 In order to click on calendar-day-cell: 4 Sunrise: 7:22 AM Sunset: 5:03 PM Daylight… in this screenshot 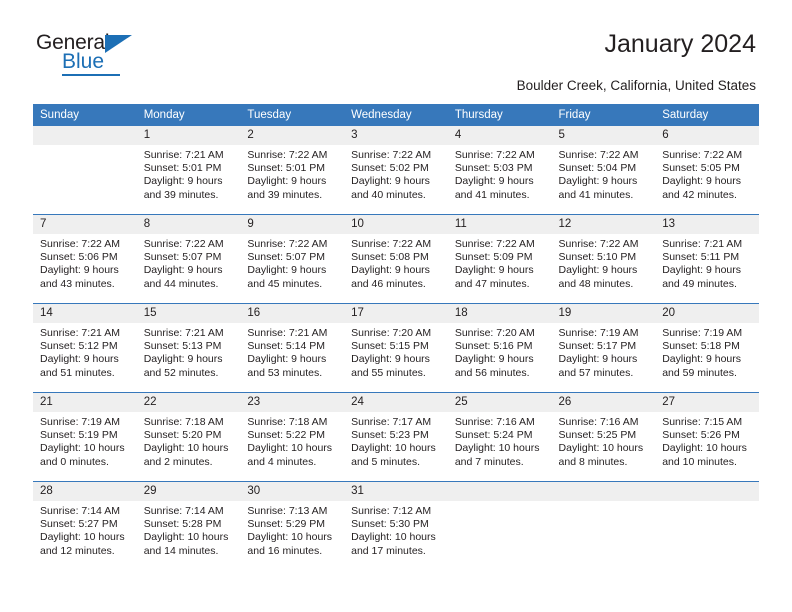, I will do `click(499, 170)`.